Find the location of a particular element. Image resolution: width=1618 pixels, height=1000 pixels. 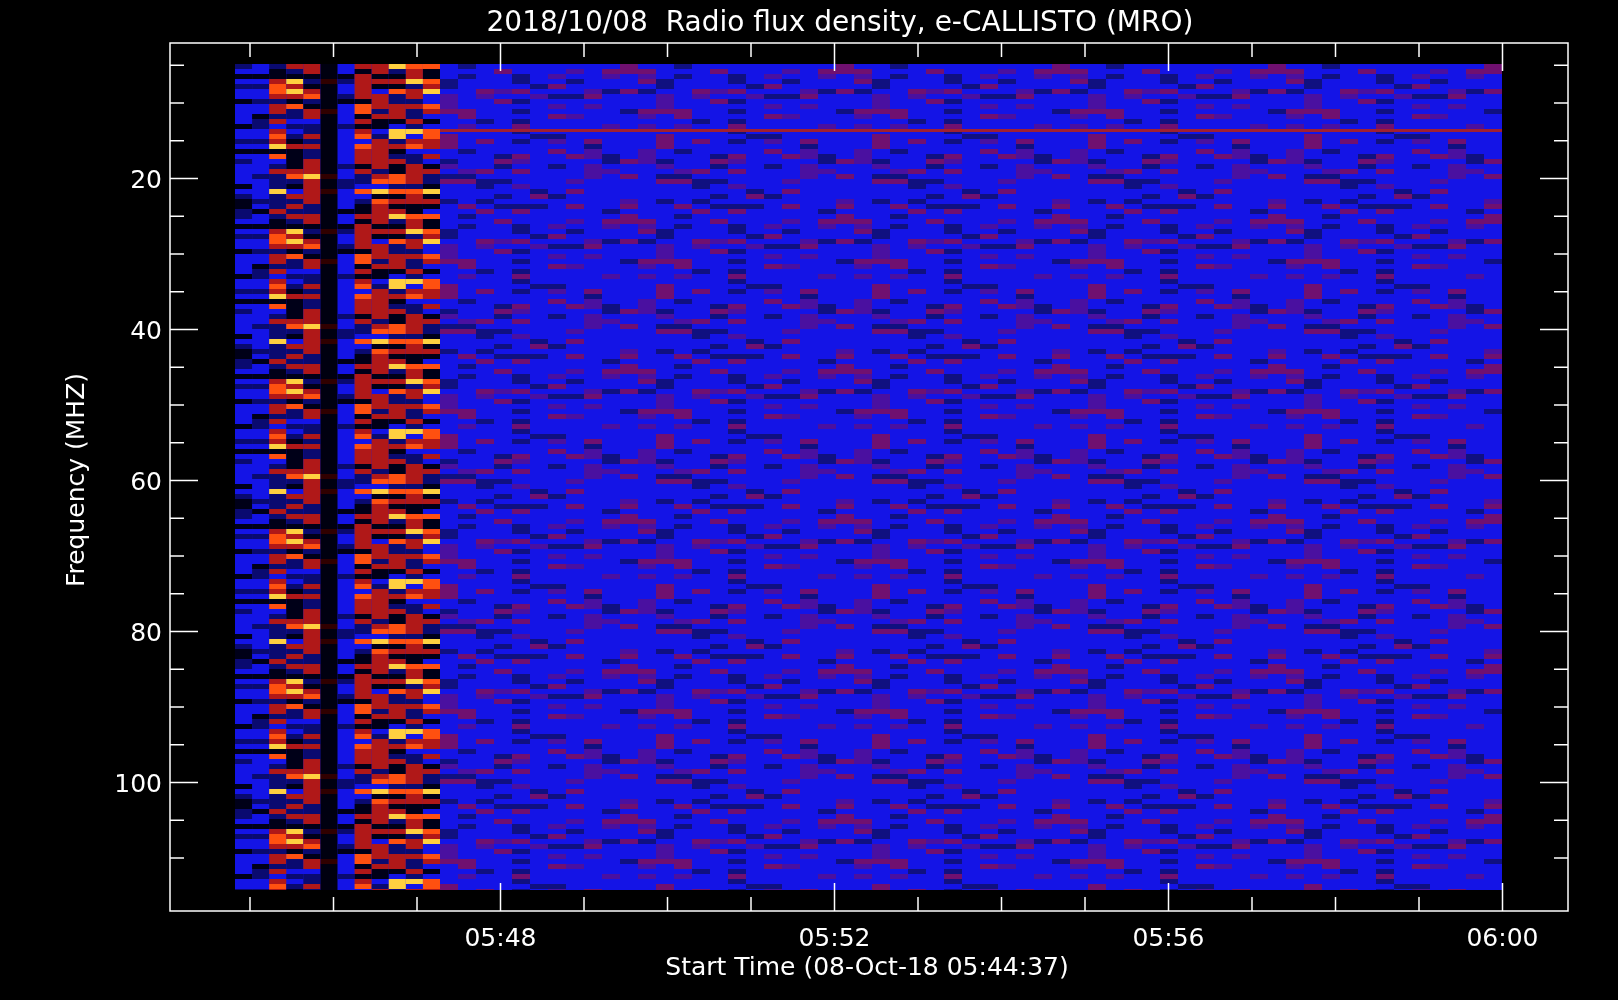

x-tick-label: 05:56 is located at coordinates (1168, 937).